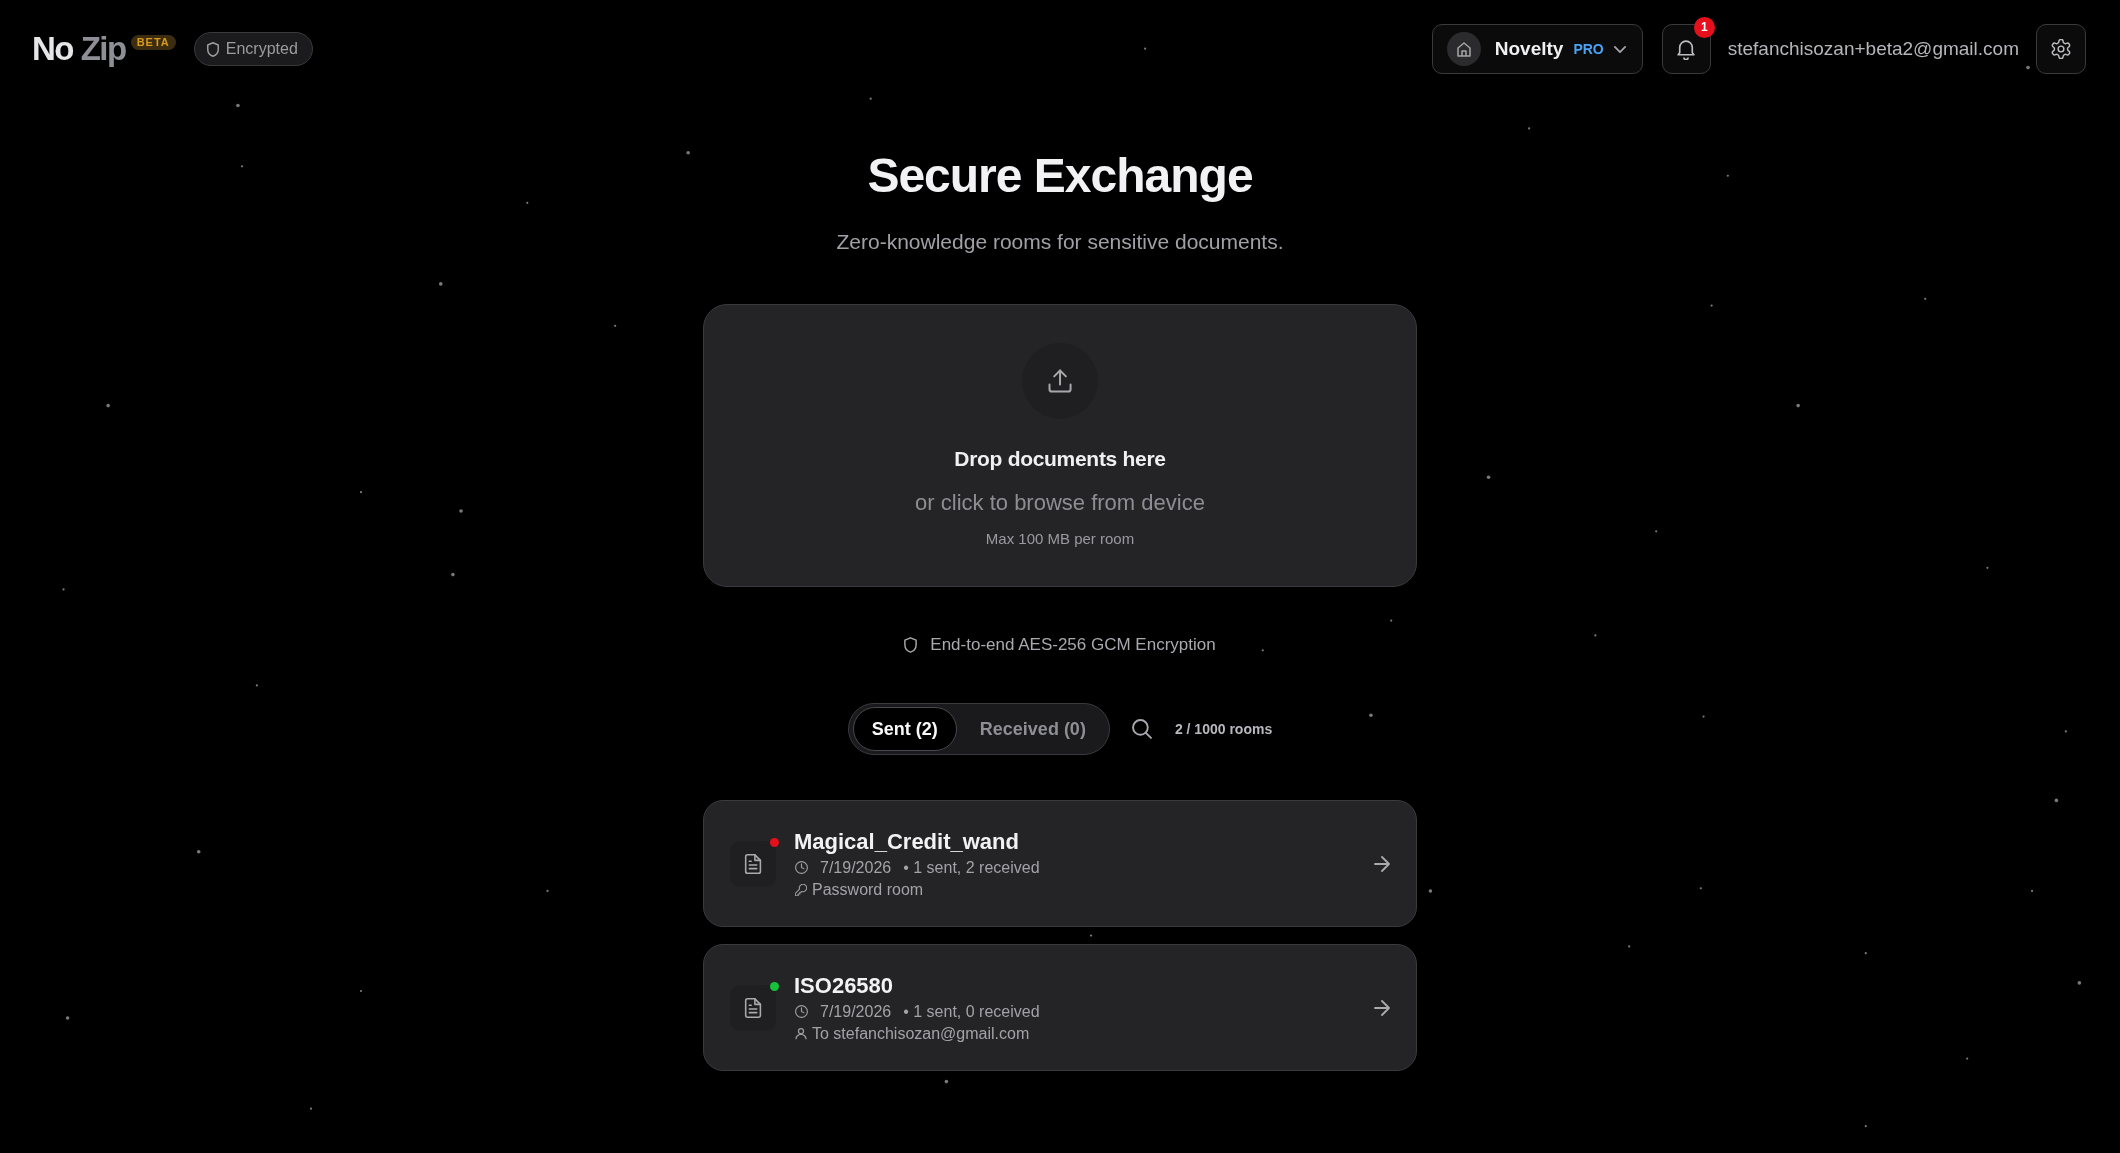 This screenshot has height=1153, width=2120. Describe the element at coordinates (153, 42) in the screenshot. I see `beta-badge: BETA` at that location.